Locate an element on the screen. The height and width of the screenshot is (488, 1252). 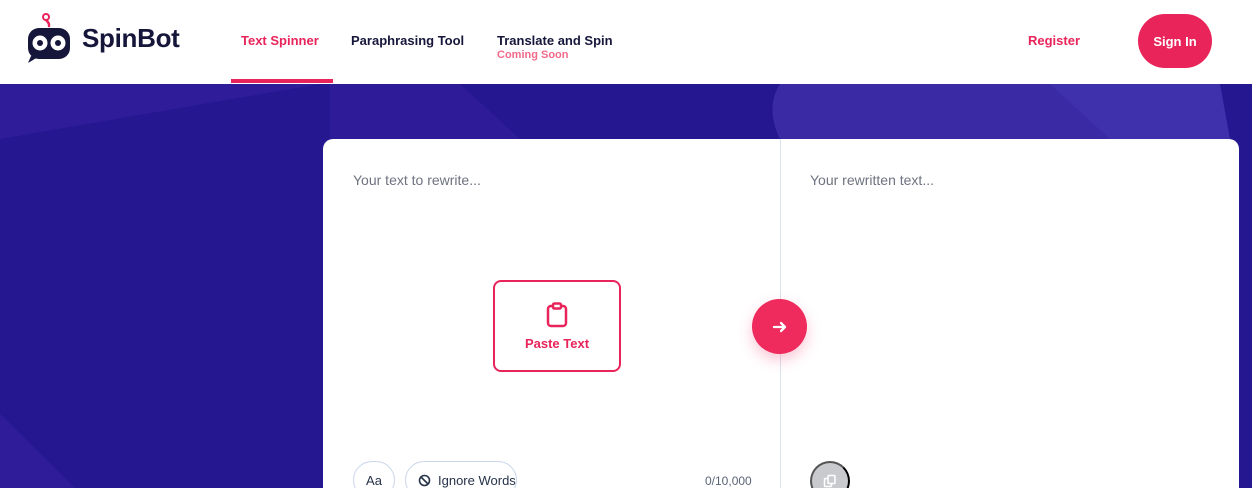
arrow-right-icon is located at coordinates (779, 326).